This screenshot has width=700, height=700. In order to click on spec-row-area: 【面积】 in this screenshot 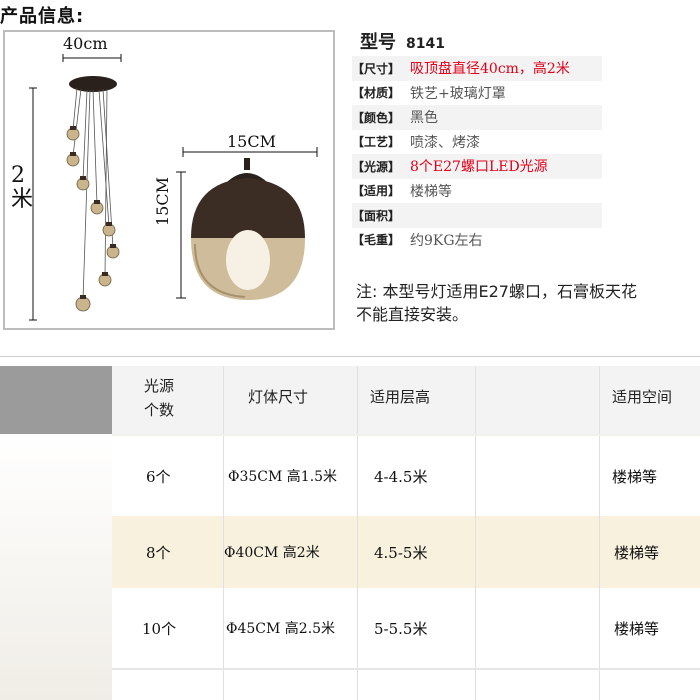, I will do `click(477, 215)`.